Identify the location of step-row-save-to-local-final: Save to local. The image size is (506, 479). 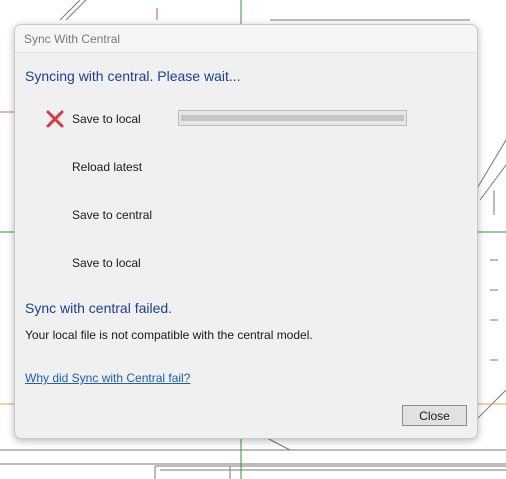
(246, 263).